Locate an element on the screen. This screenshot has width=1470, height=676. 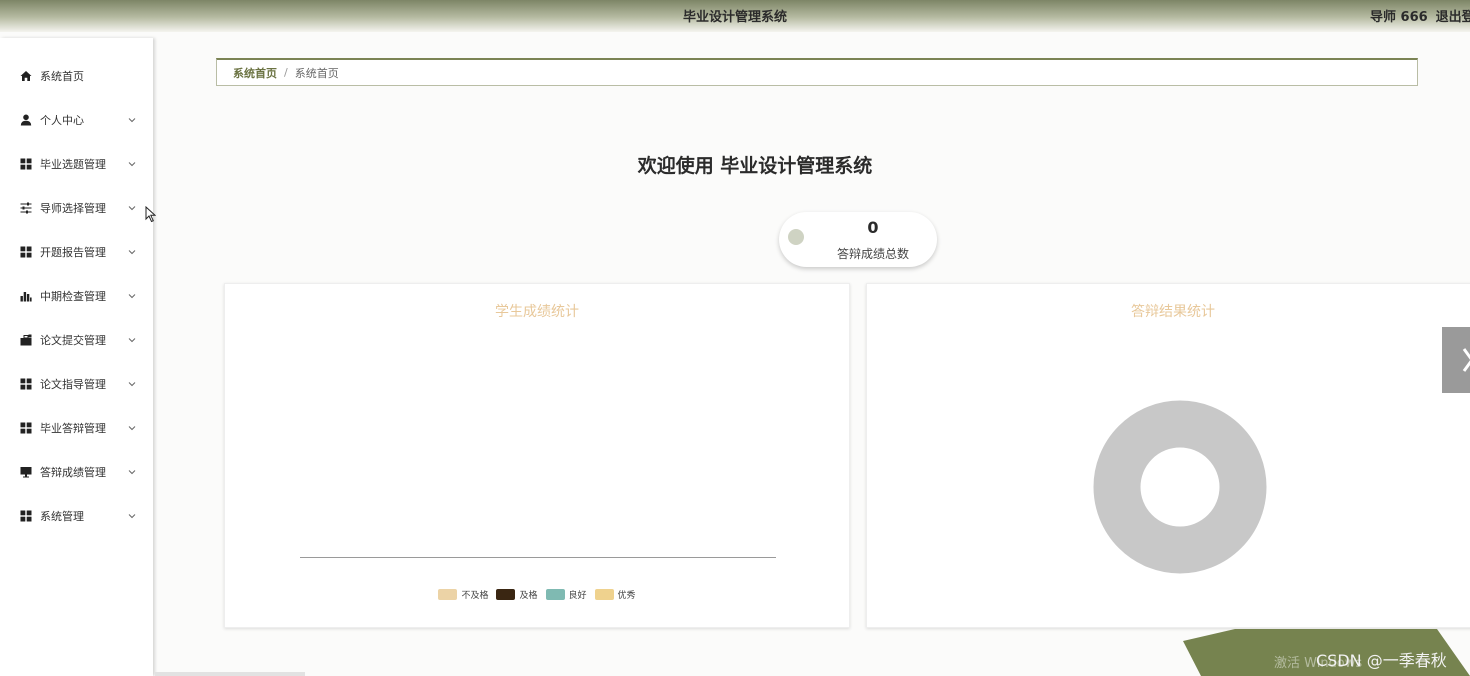
stat-label: 答辩成绩总数 is located at coordinates (872, 254).